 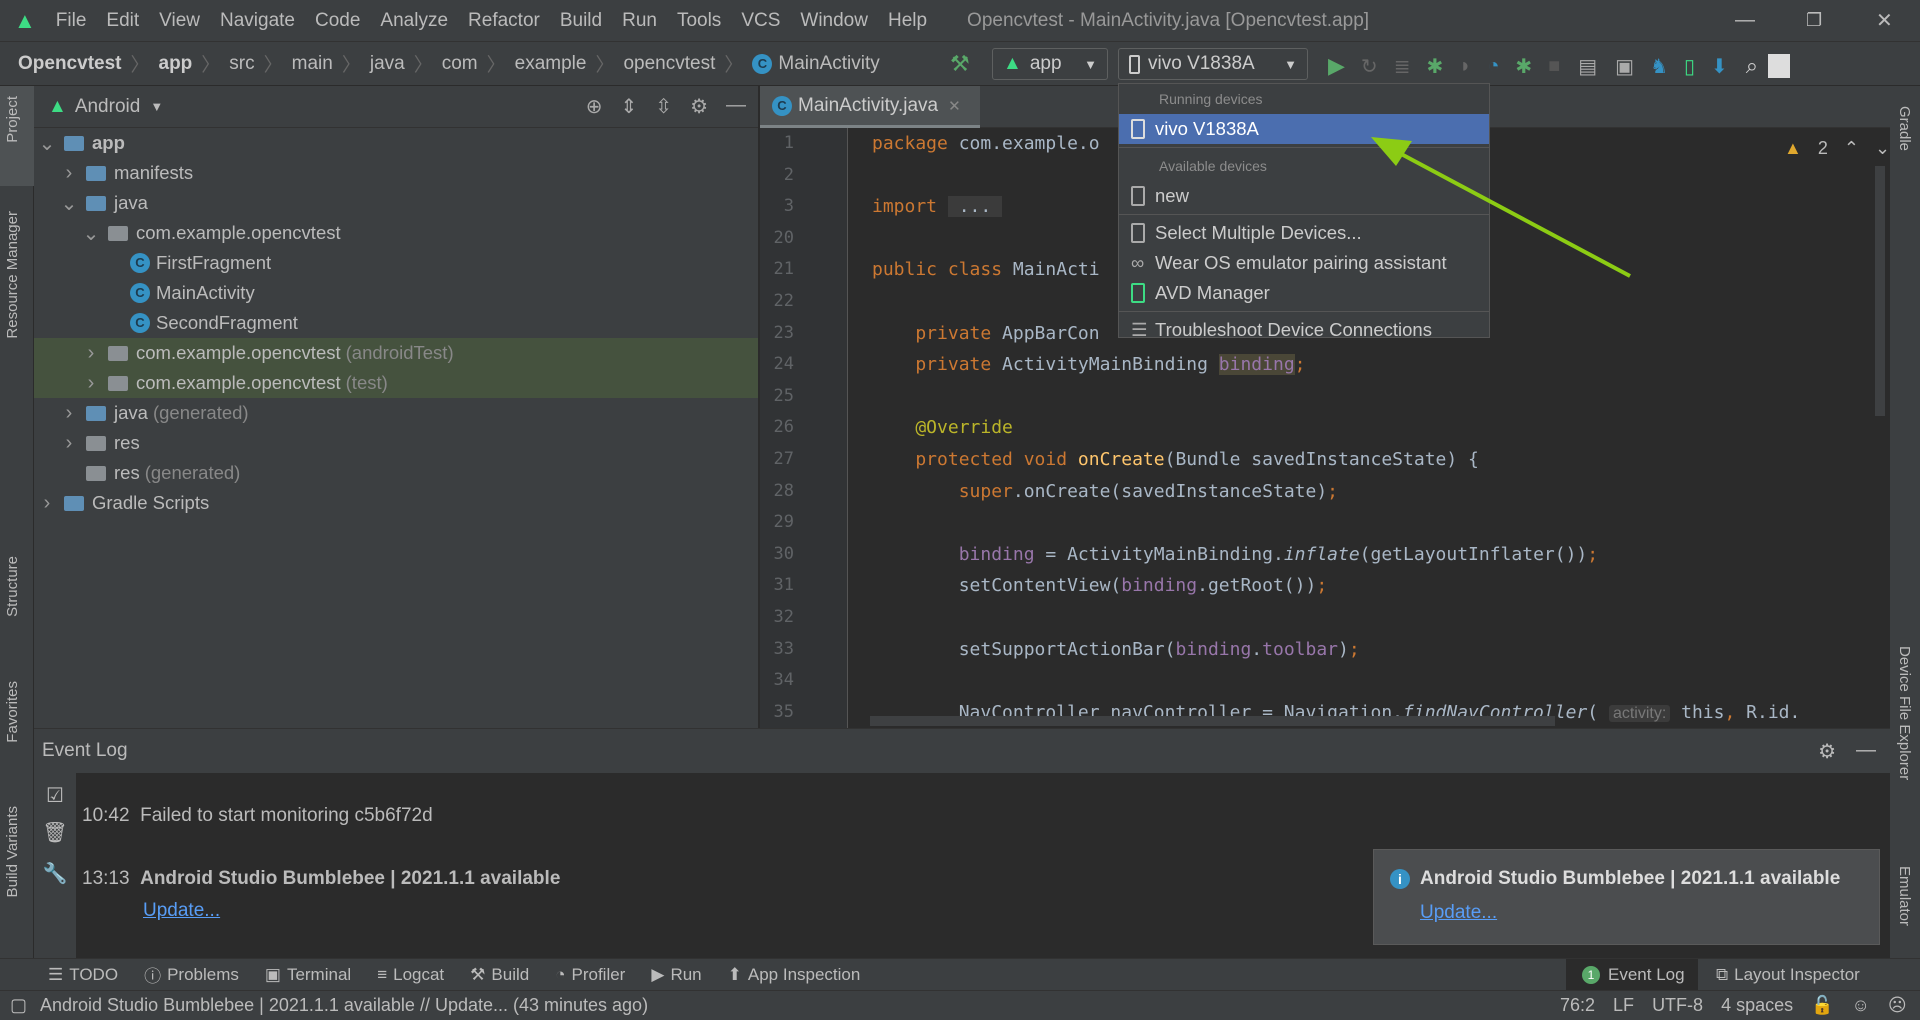 I want to click on status-toggle-icon: ▢, so click(x=18, y=1005).